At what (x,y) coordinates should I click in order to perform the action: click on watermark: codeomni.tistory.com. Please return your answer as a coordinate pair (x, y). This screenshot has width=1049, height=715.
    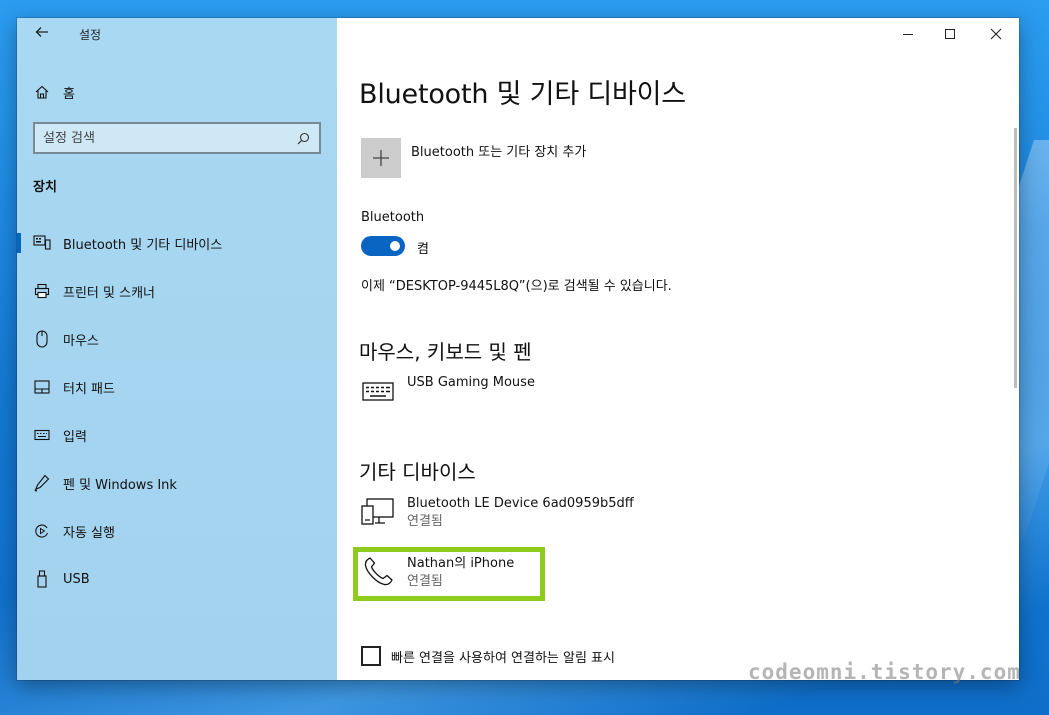
    Looking at the image, I should click on (884, 672).